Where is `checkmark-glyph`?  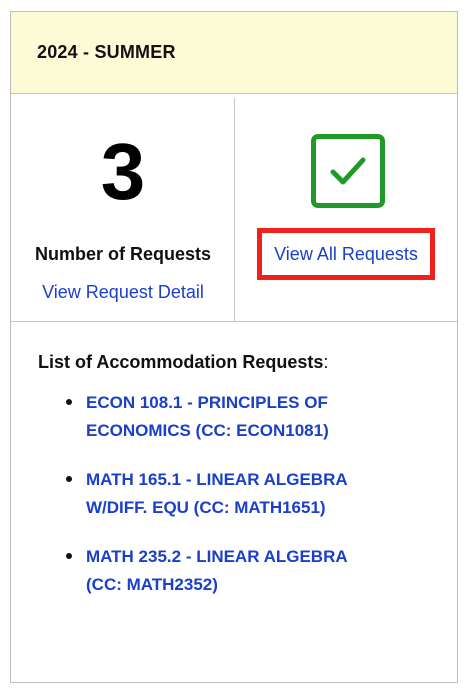 checkmark-glyph is located at coordinates (348, 171).